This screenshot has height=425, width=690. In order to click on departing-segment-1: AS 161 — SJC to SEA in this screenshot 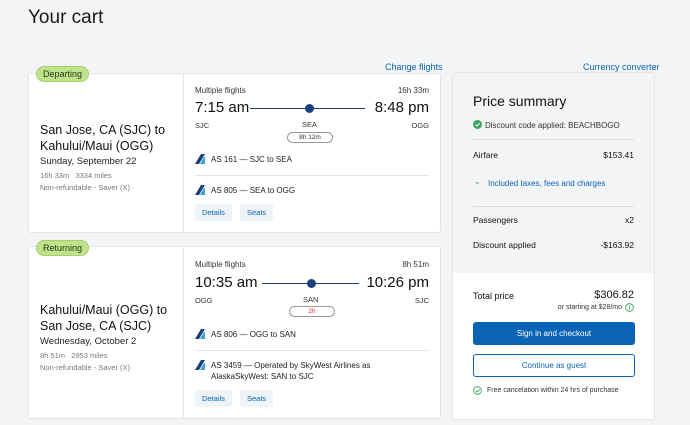, I will do `click(251, 159)`.